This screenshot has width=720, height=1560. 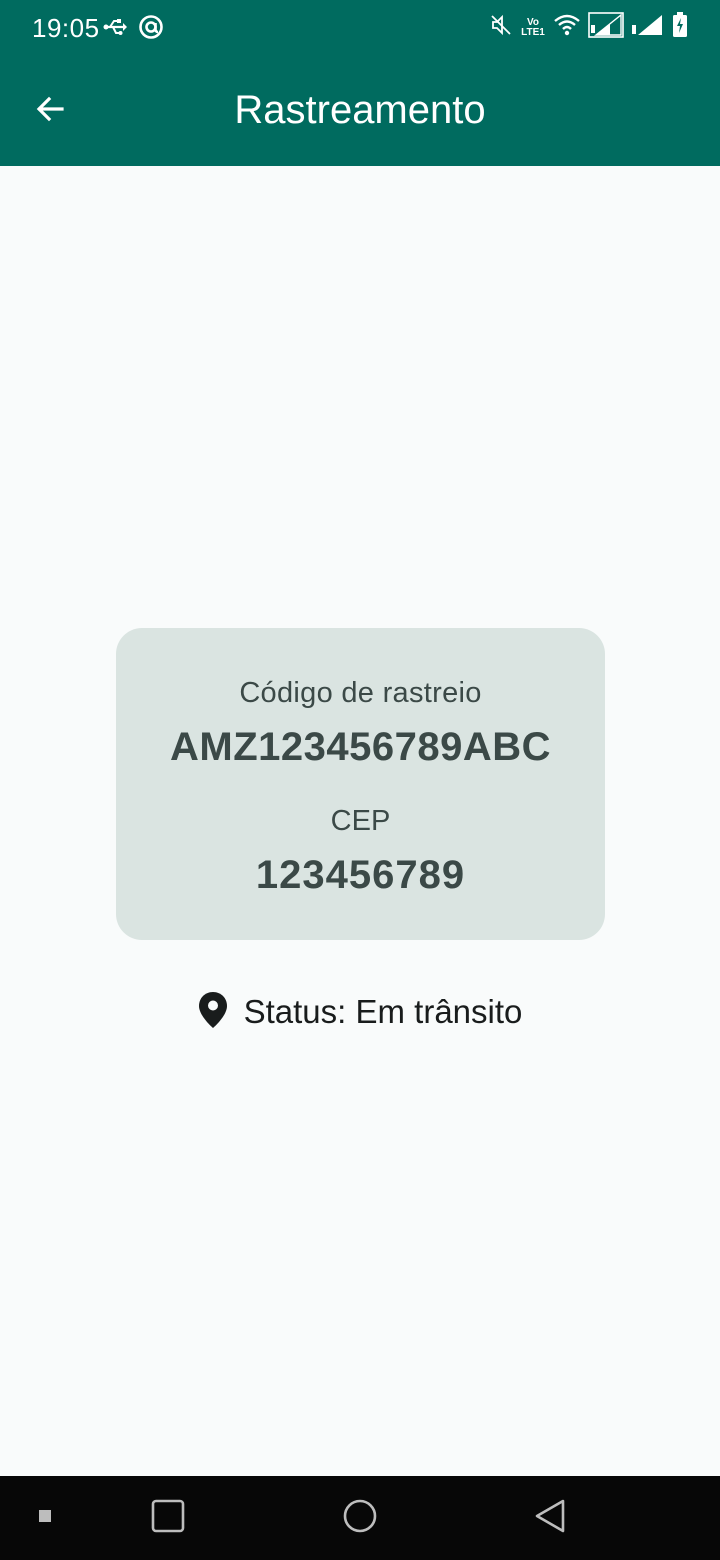 I want to click on usb-icon, so click(x=115, y=29).